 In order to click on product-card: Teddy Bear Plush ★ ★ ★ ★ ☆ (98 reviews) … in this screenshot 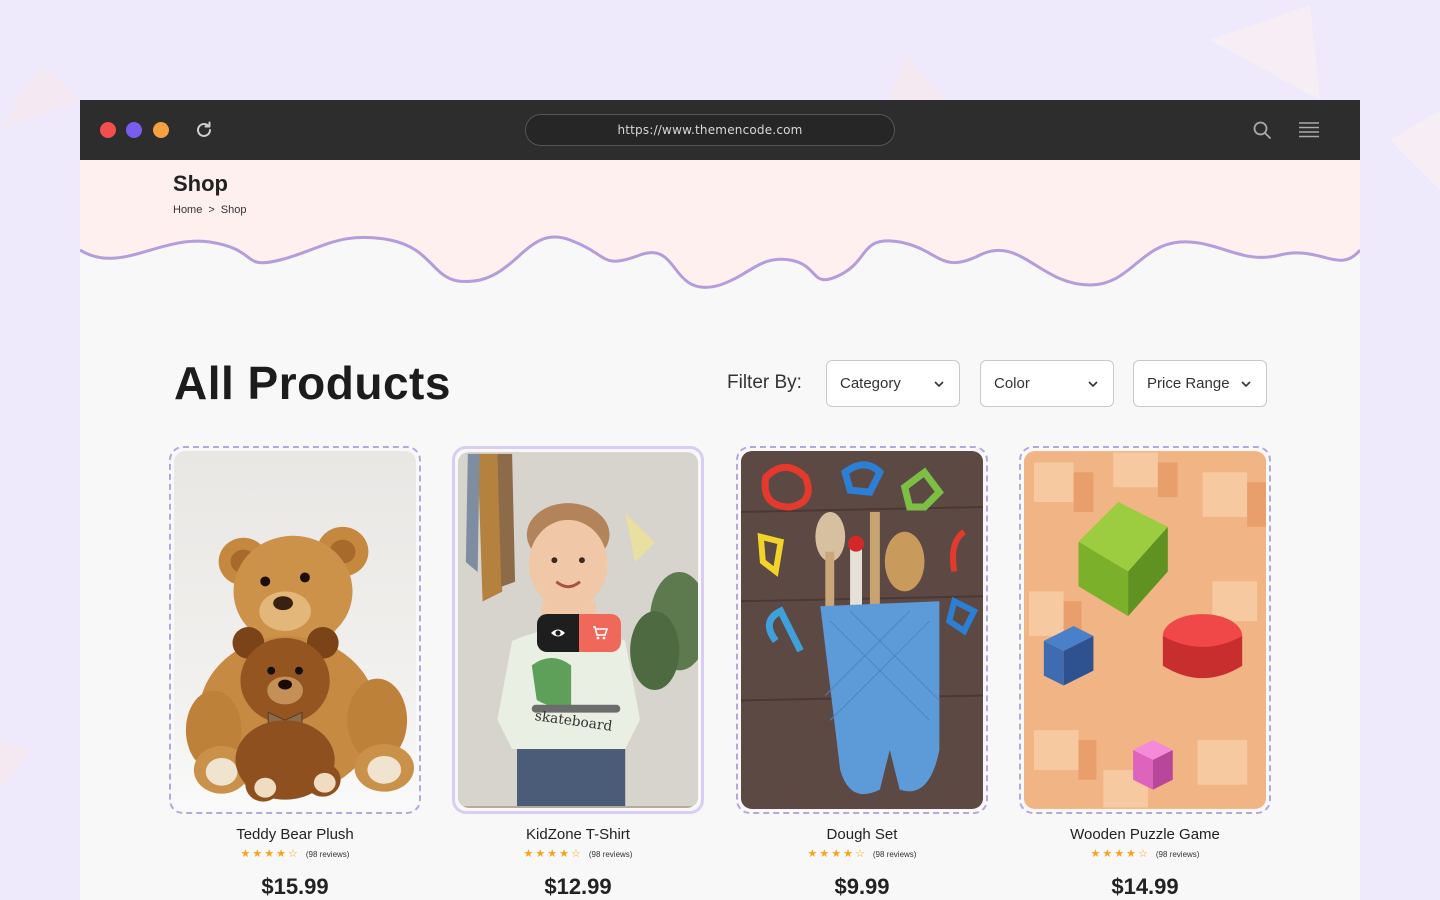, I will do `click(295, 673)`.